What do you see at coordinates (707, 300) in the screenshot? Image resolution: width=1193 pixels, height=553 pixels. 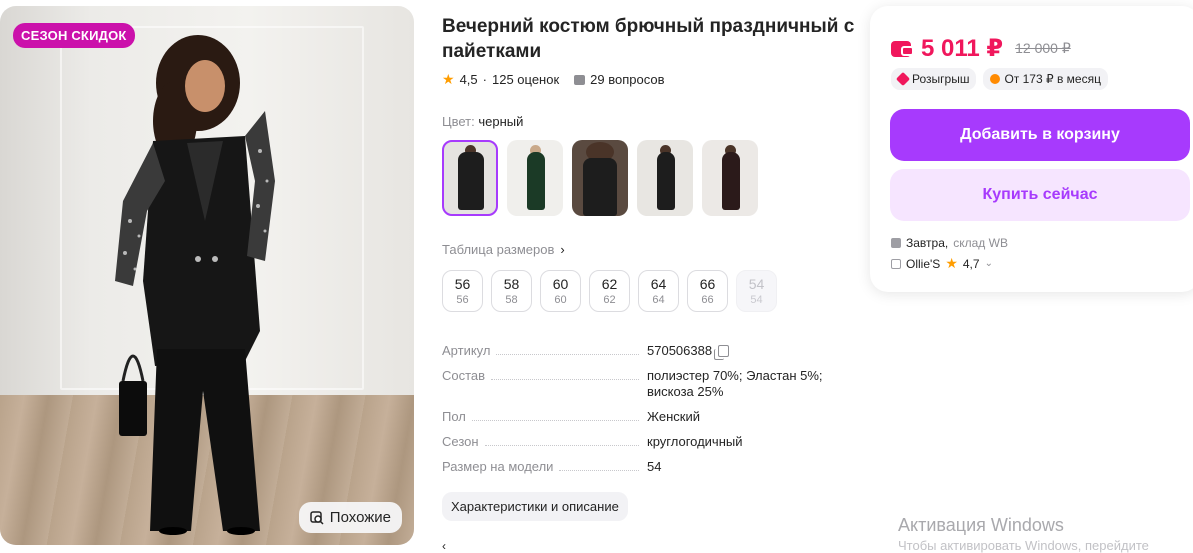 I see `size-sub: 66` at bounding box center [707, 300].